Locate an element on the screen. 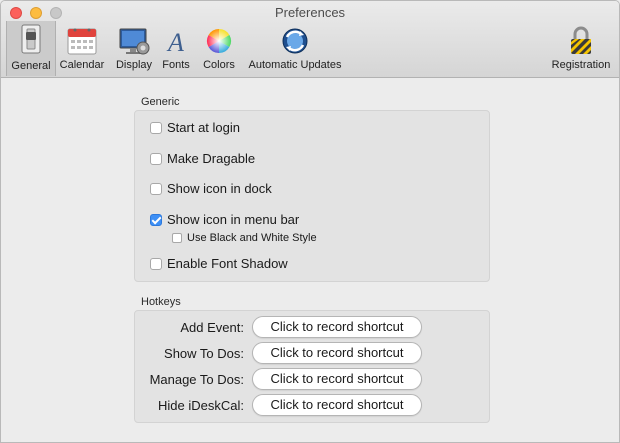  black-white-style-checkbox: Use Black and White Style is located at coordinates (244, 238).